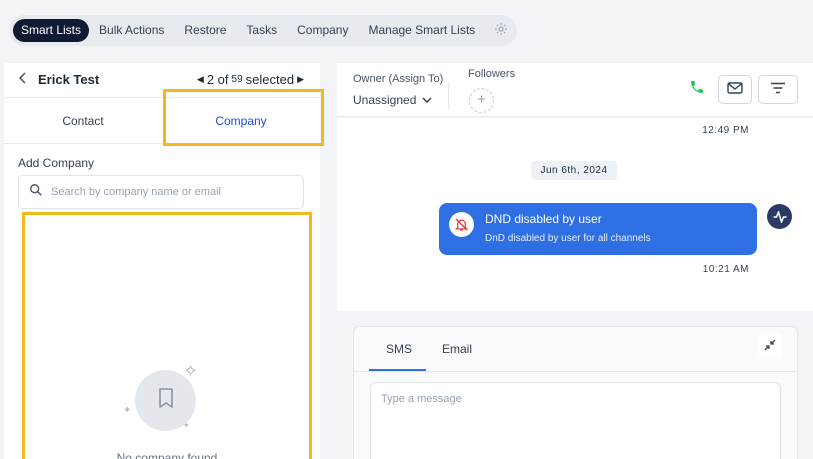  Describe the element at coordinates (448, 96) in the screenshot. I see `header-divider` at that location.